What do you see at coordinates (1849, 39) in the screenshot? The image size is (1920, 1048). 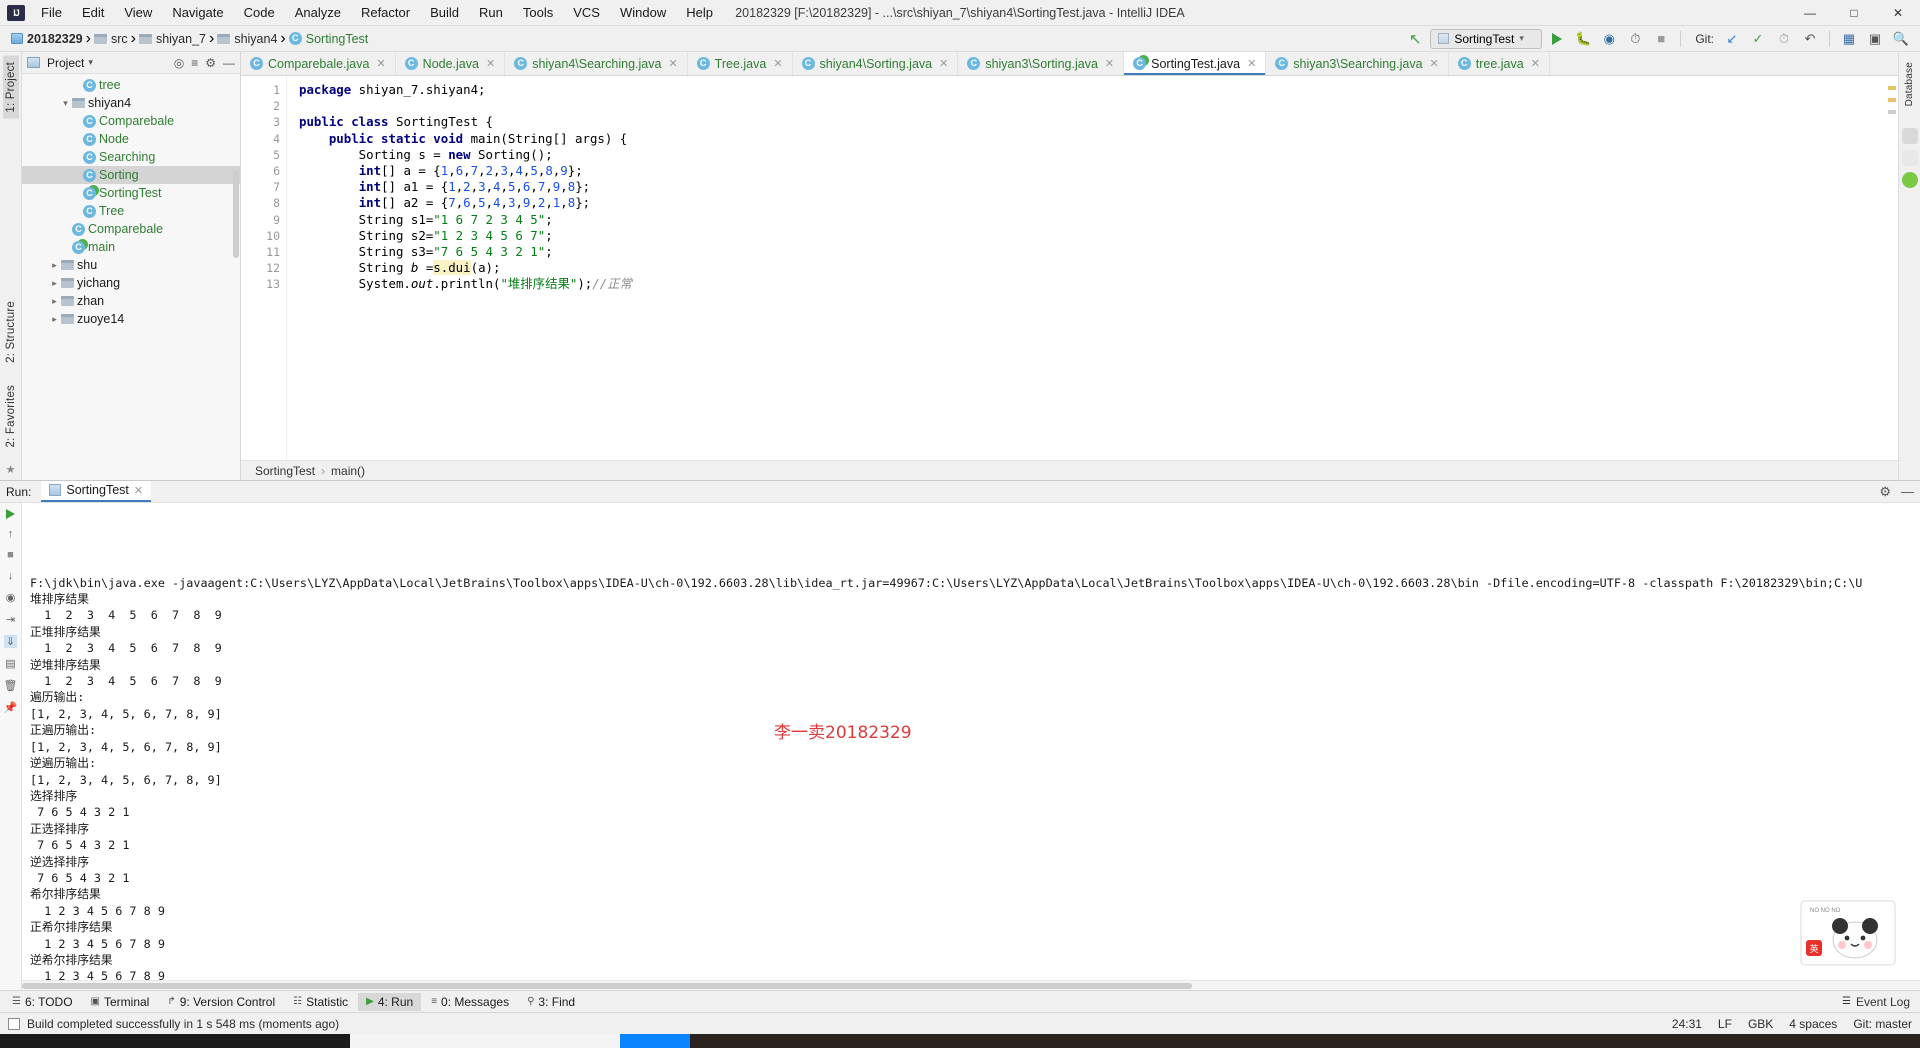 I see `project-structure-icon: ▦` at bounding box center [1849, 39].